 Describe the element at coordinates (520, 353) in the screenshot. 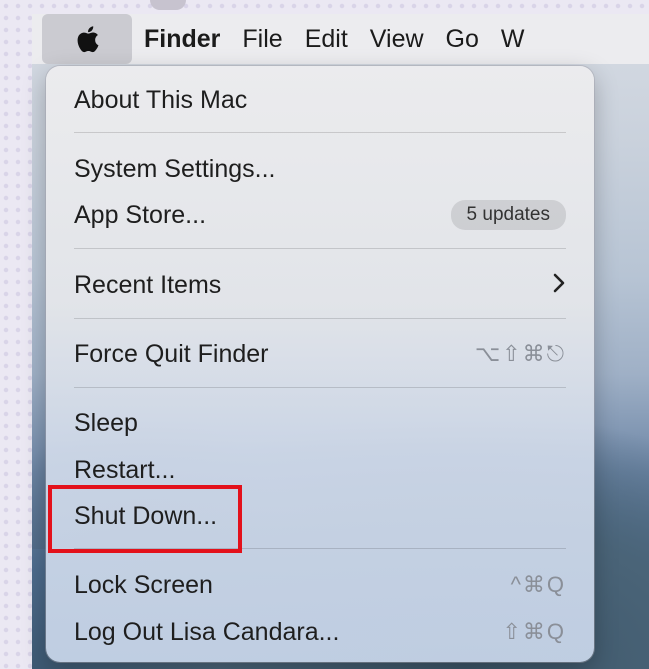

I see `force-quit-shortcut: ⌥⇧⌘⎋` at that location.